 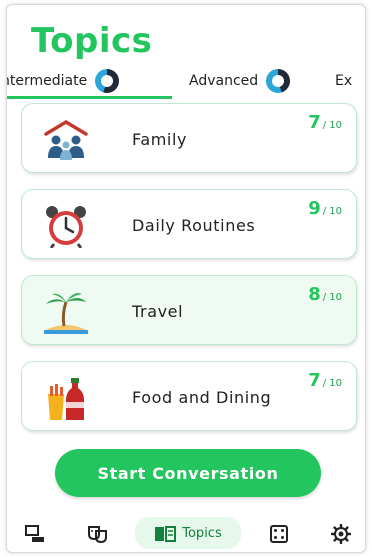 I want to click on chat-icon, so click(x=34, y=533).